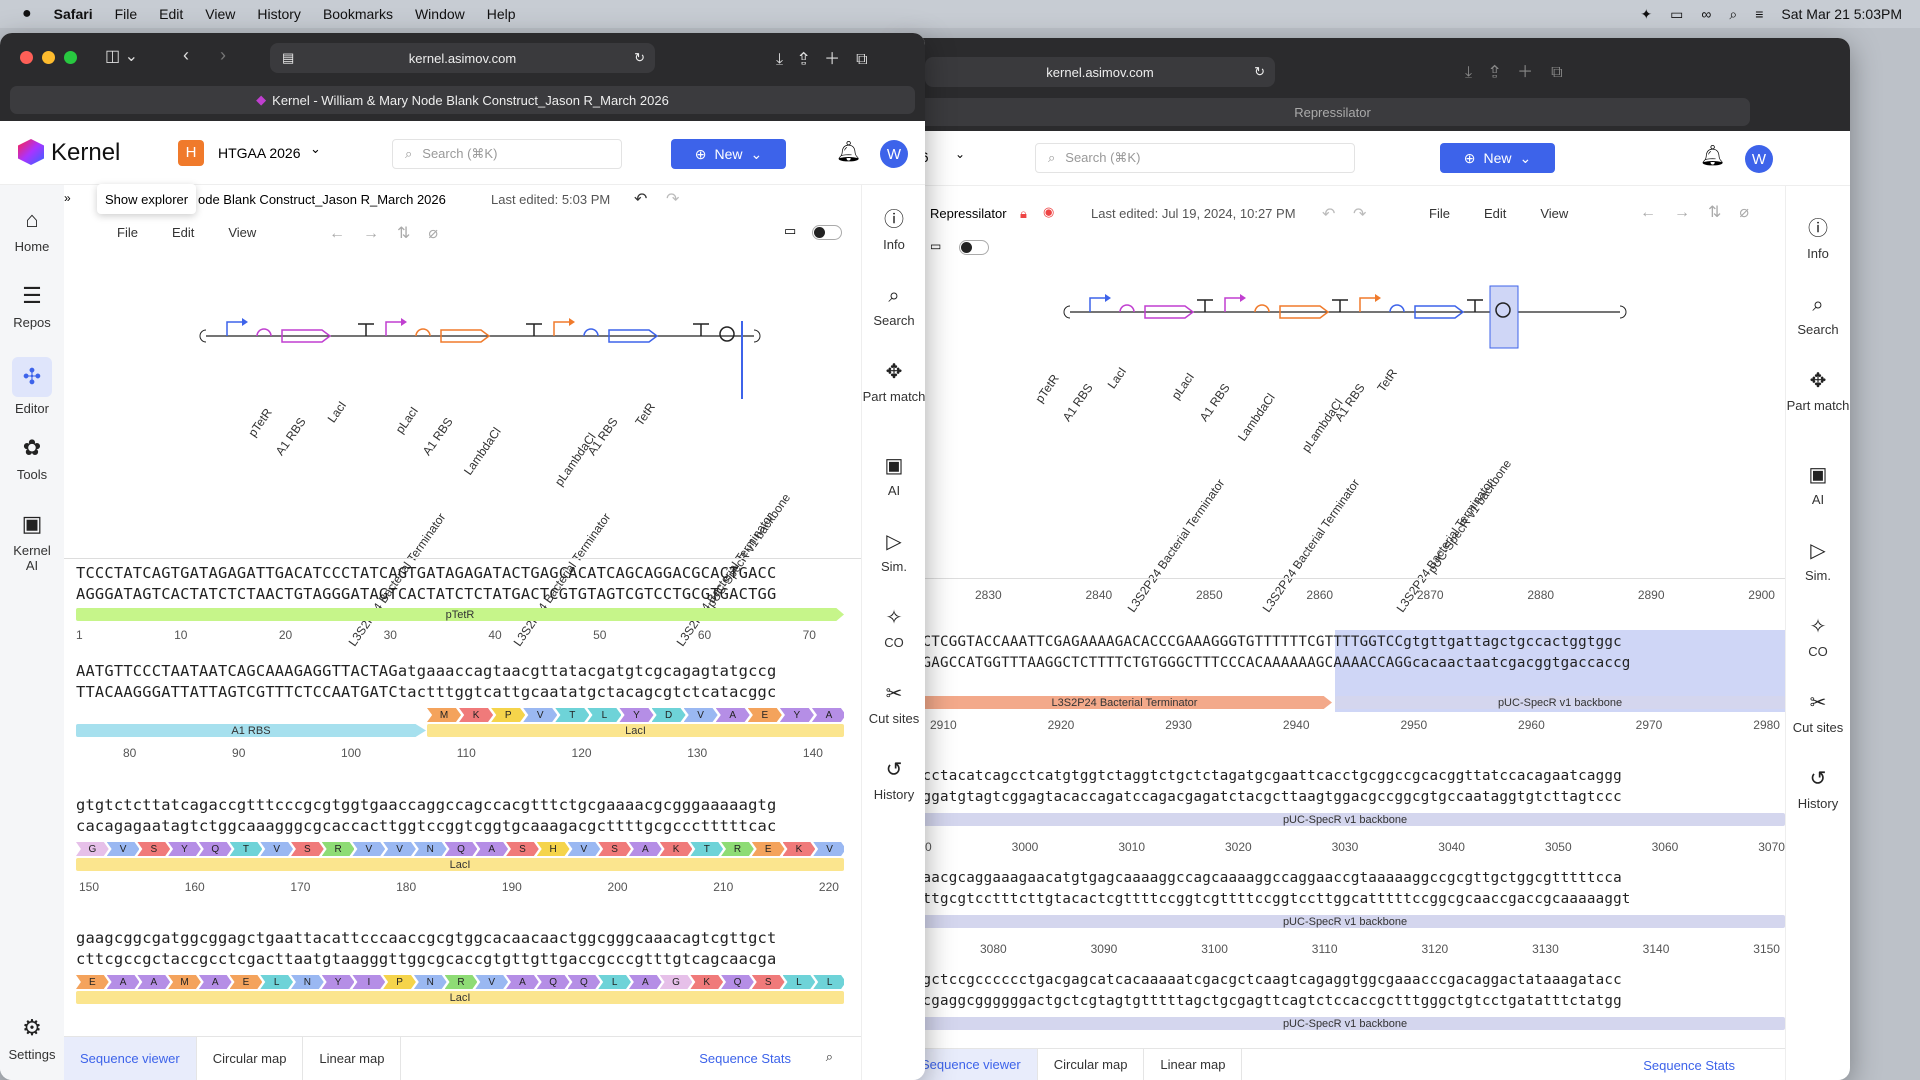  I want to click on doc-title: Repressilator, so click(968, 213).